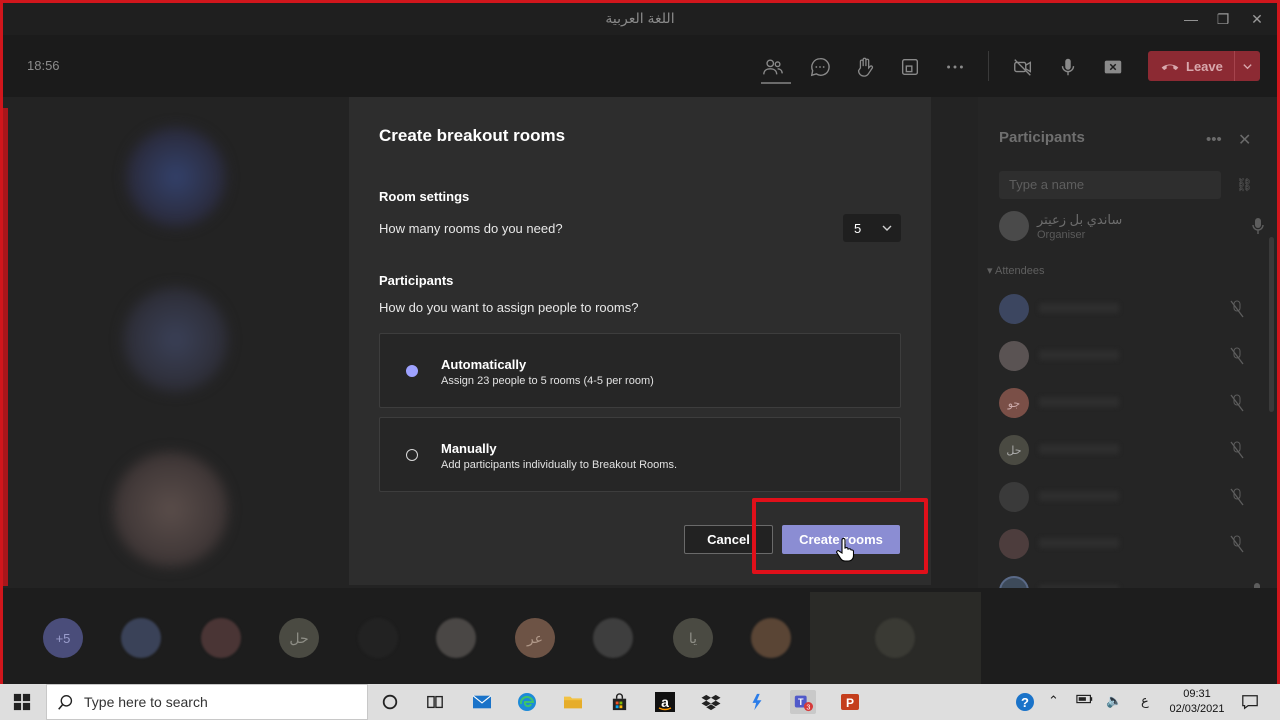 This screenshot has height=720, width=1280. Describe the element at coordinates (711, 702) in the screenshot. I see `dropbox-icon` at that location.